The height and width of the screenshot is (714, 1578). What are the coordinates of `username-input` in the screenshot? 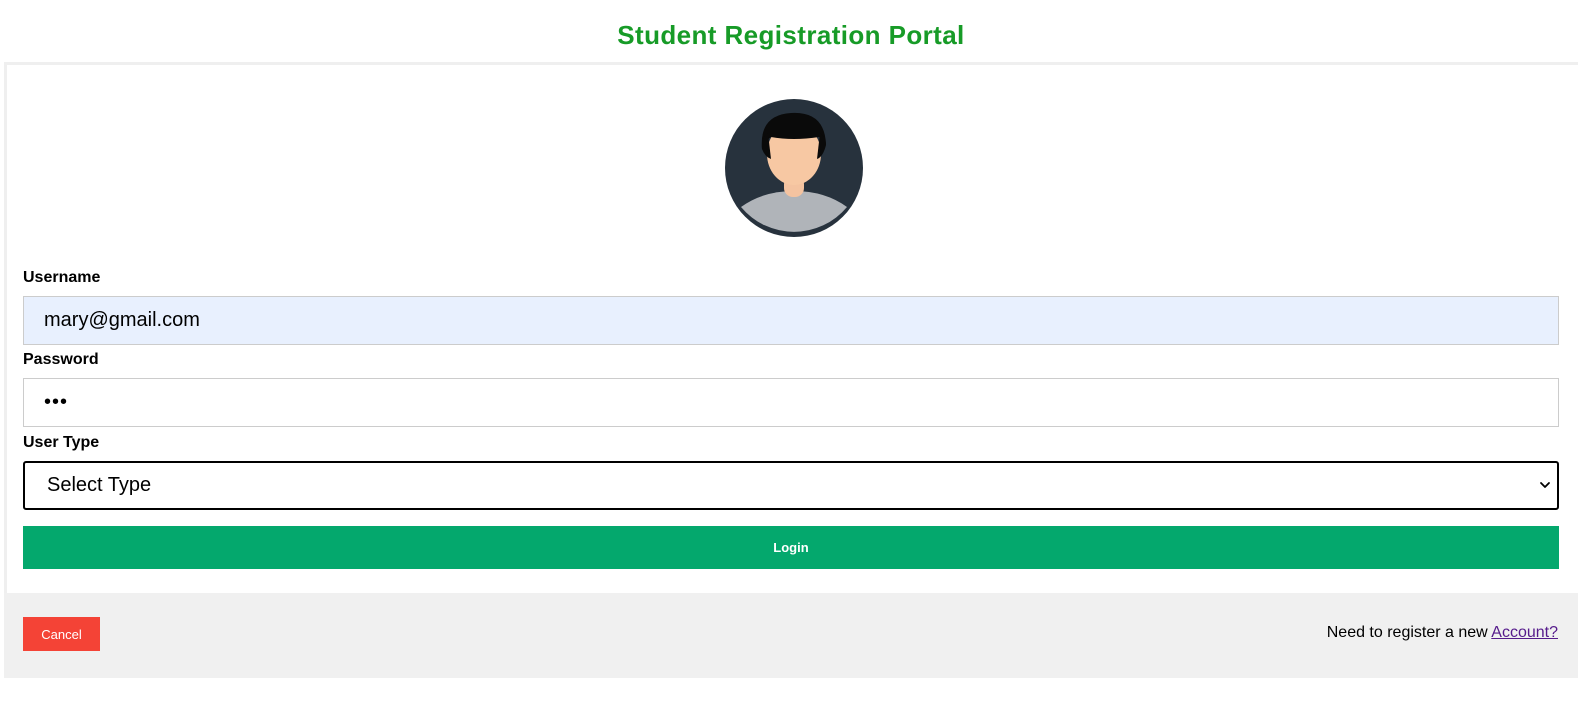 It's located at (791, 320).